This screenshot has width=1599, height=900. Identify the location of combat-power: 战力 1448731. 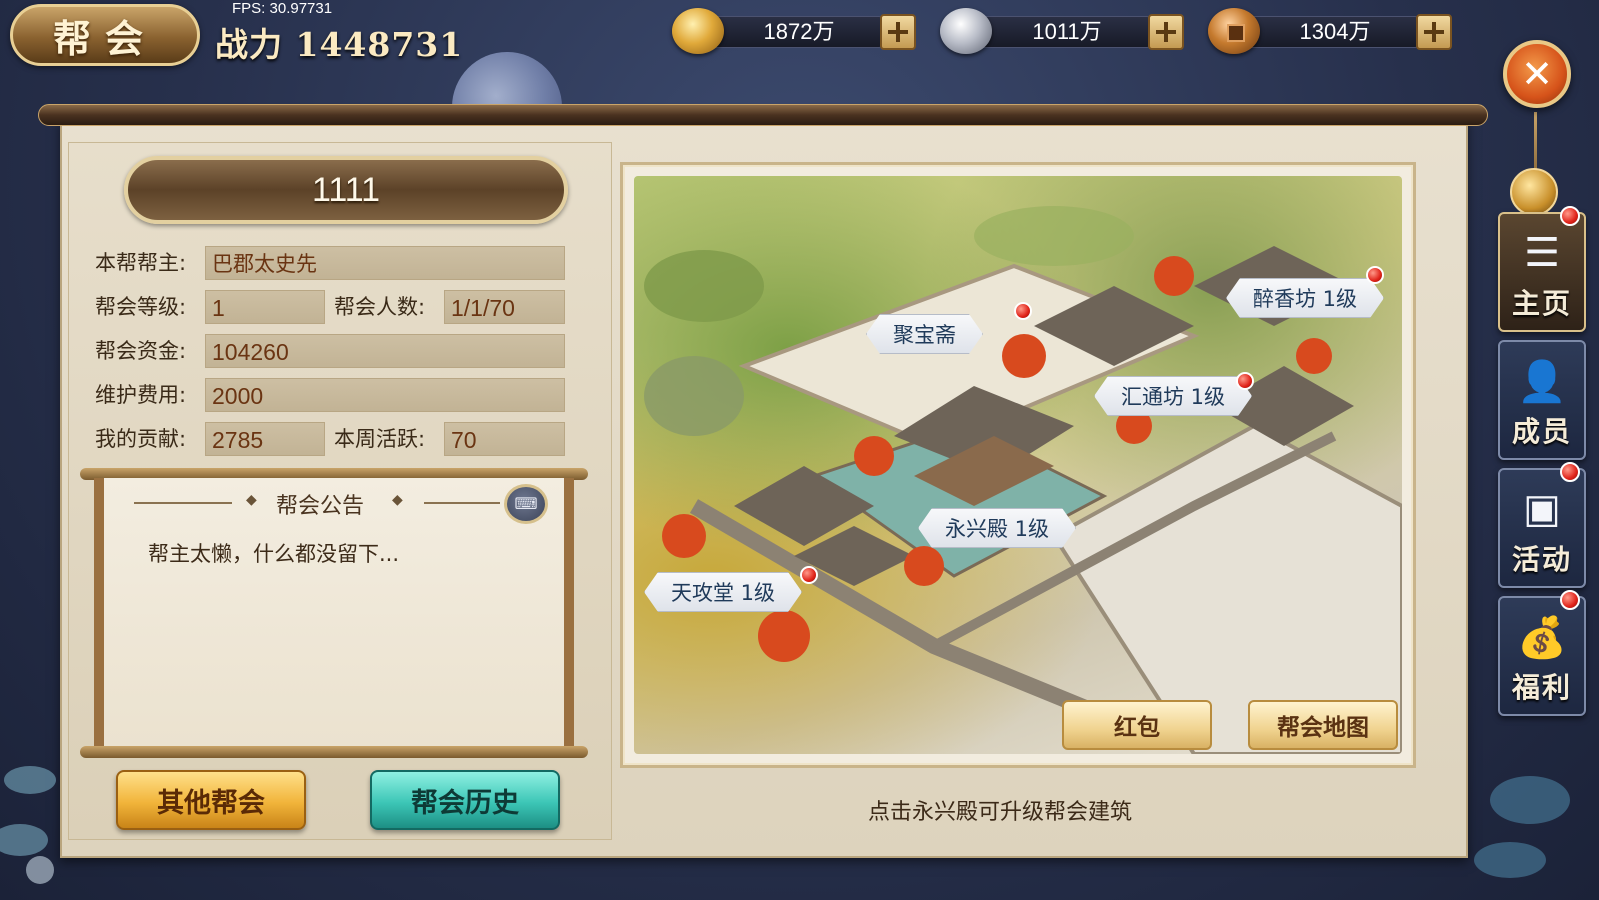
(339, 42).